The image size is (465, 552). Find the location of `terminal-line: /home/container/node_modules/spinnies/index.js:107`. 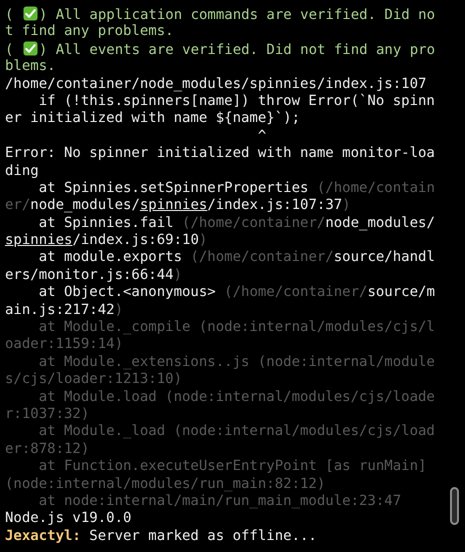

terminal-line: /home/container/node_modules/spinnies/index.js:107 is located at coordinates (215, 84).